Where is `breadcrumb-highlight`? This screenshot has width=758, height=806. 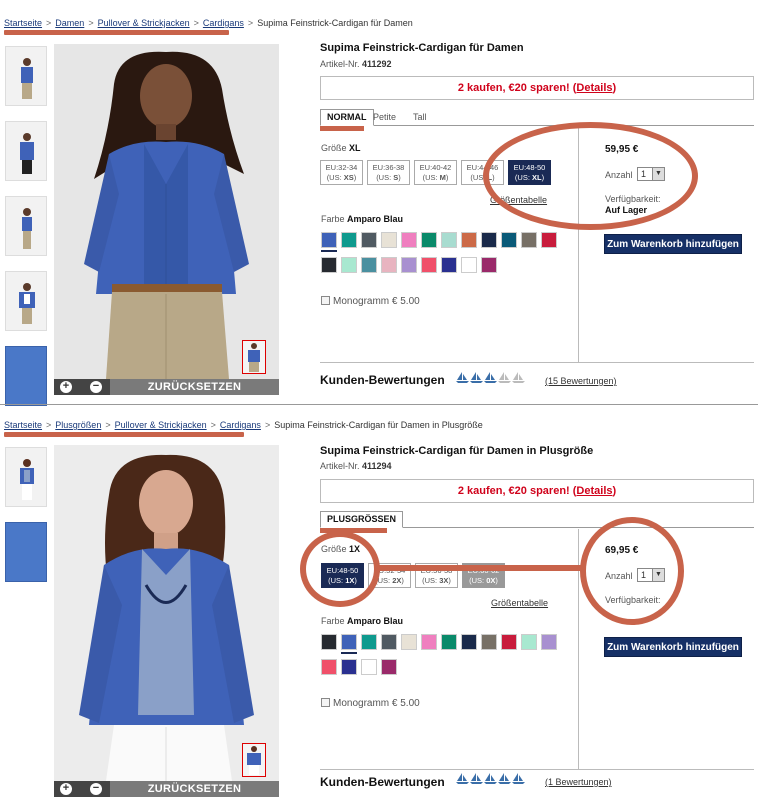 breadcrumb-highlight is located at coordinates (116, 32).